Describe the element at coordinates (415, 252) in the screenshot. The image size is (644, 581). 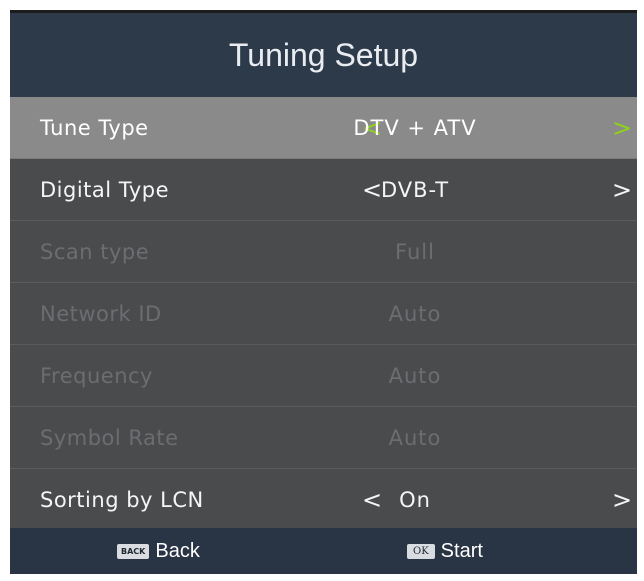
I see `scan-type-value: Full` at that location.